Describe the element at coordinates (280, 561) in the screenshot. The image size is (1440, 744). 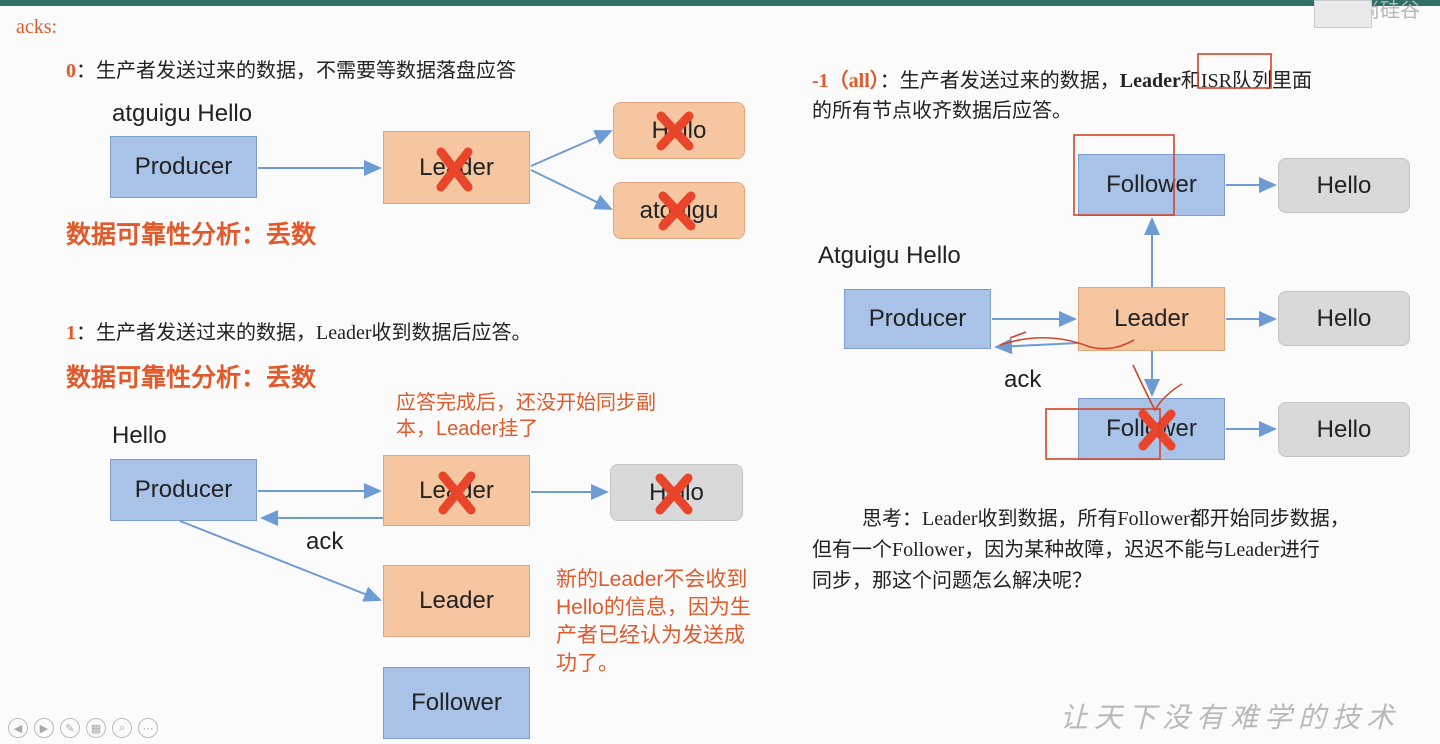
I see `arrow-s1-producer-newleader` at that location.